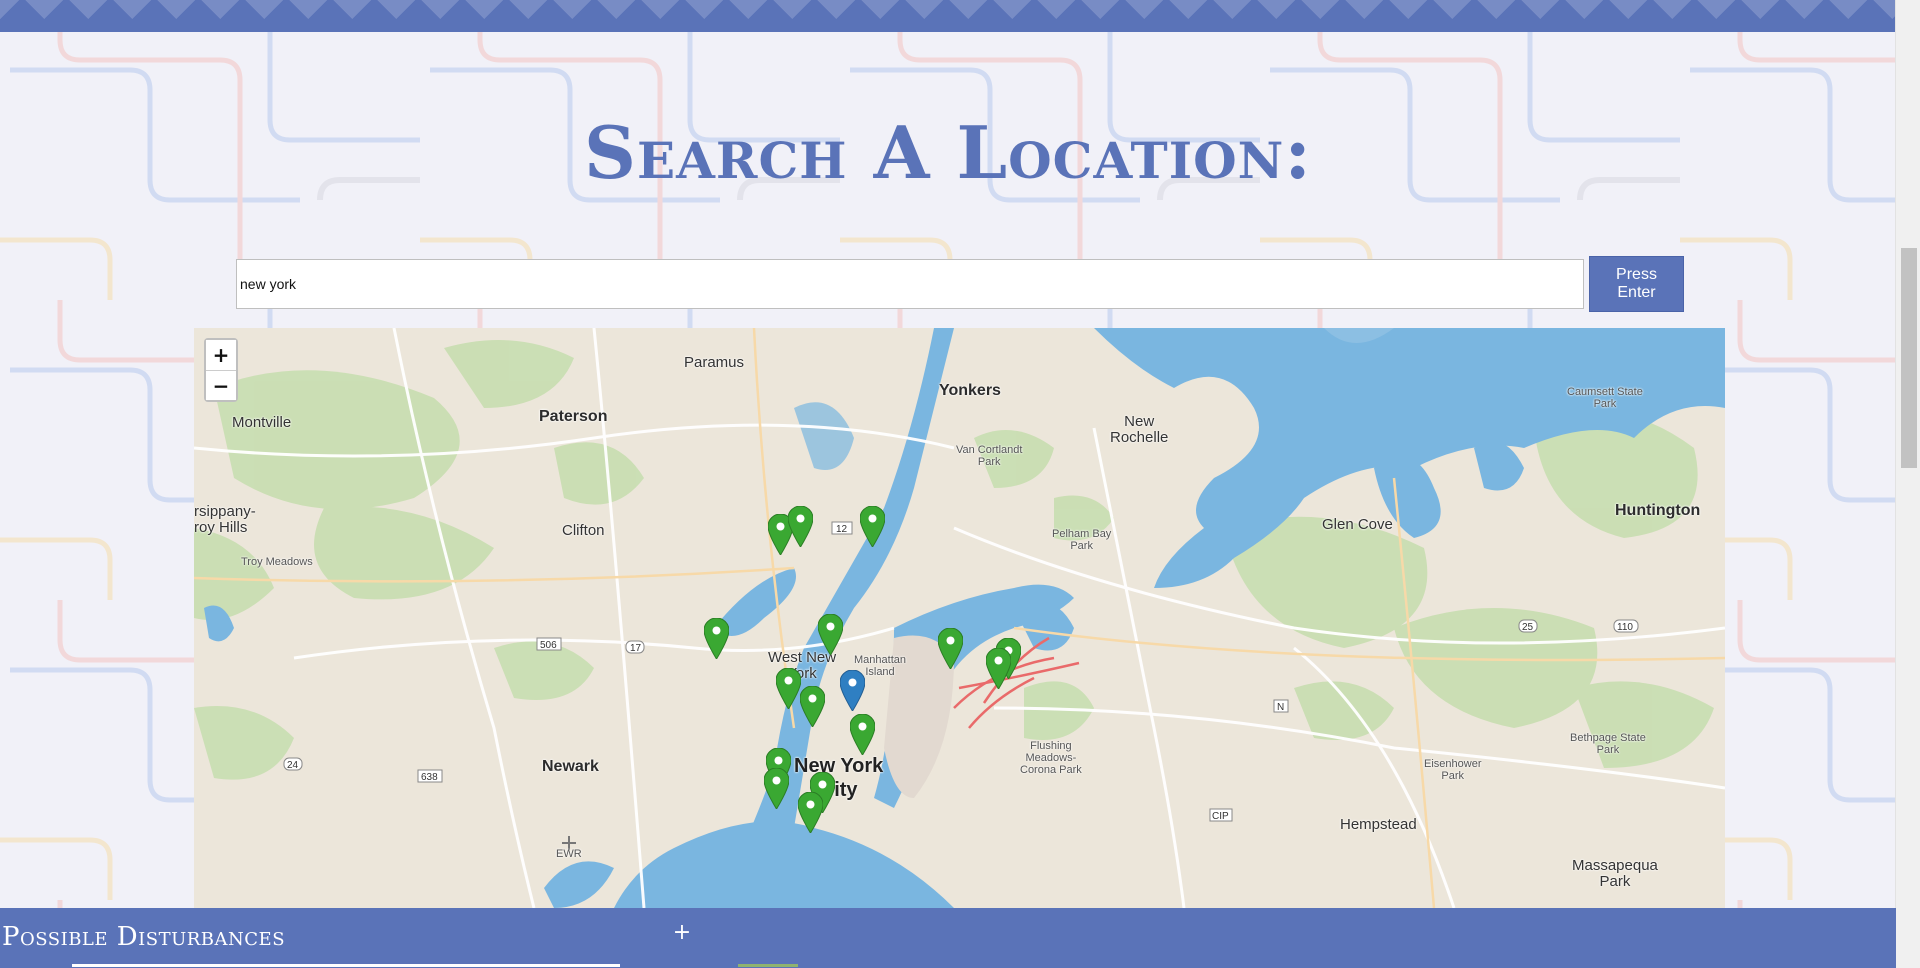 This screenshot has height=968, width=1920. I want to click on route-shield-506: 506, so click(548, 645).